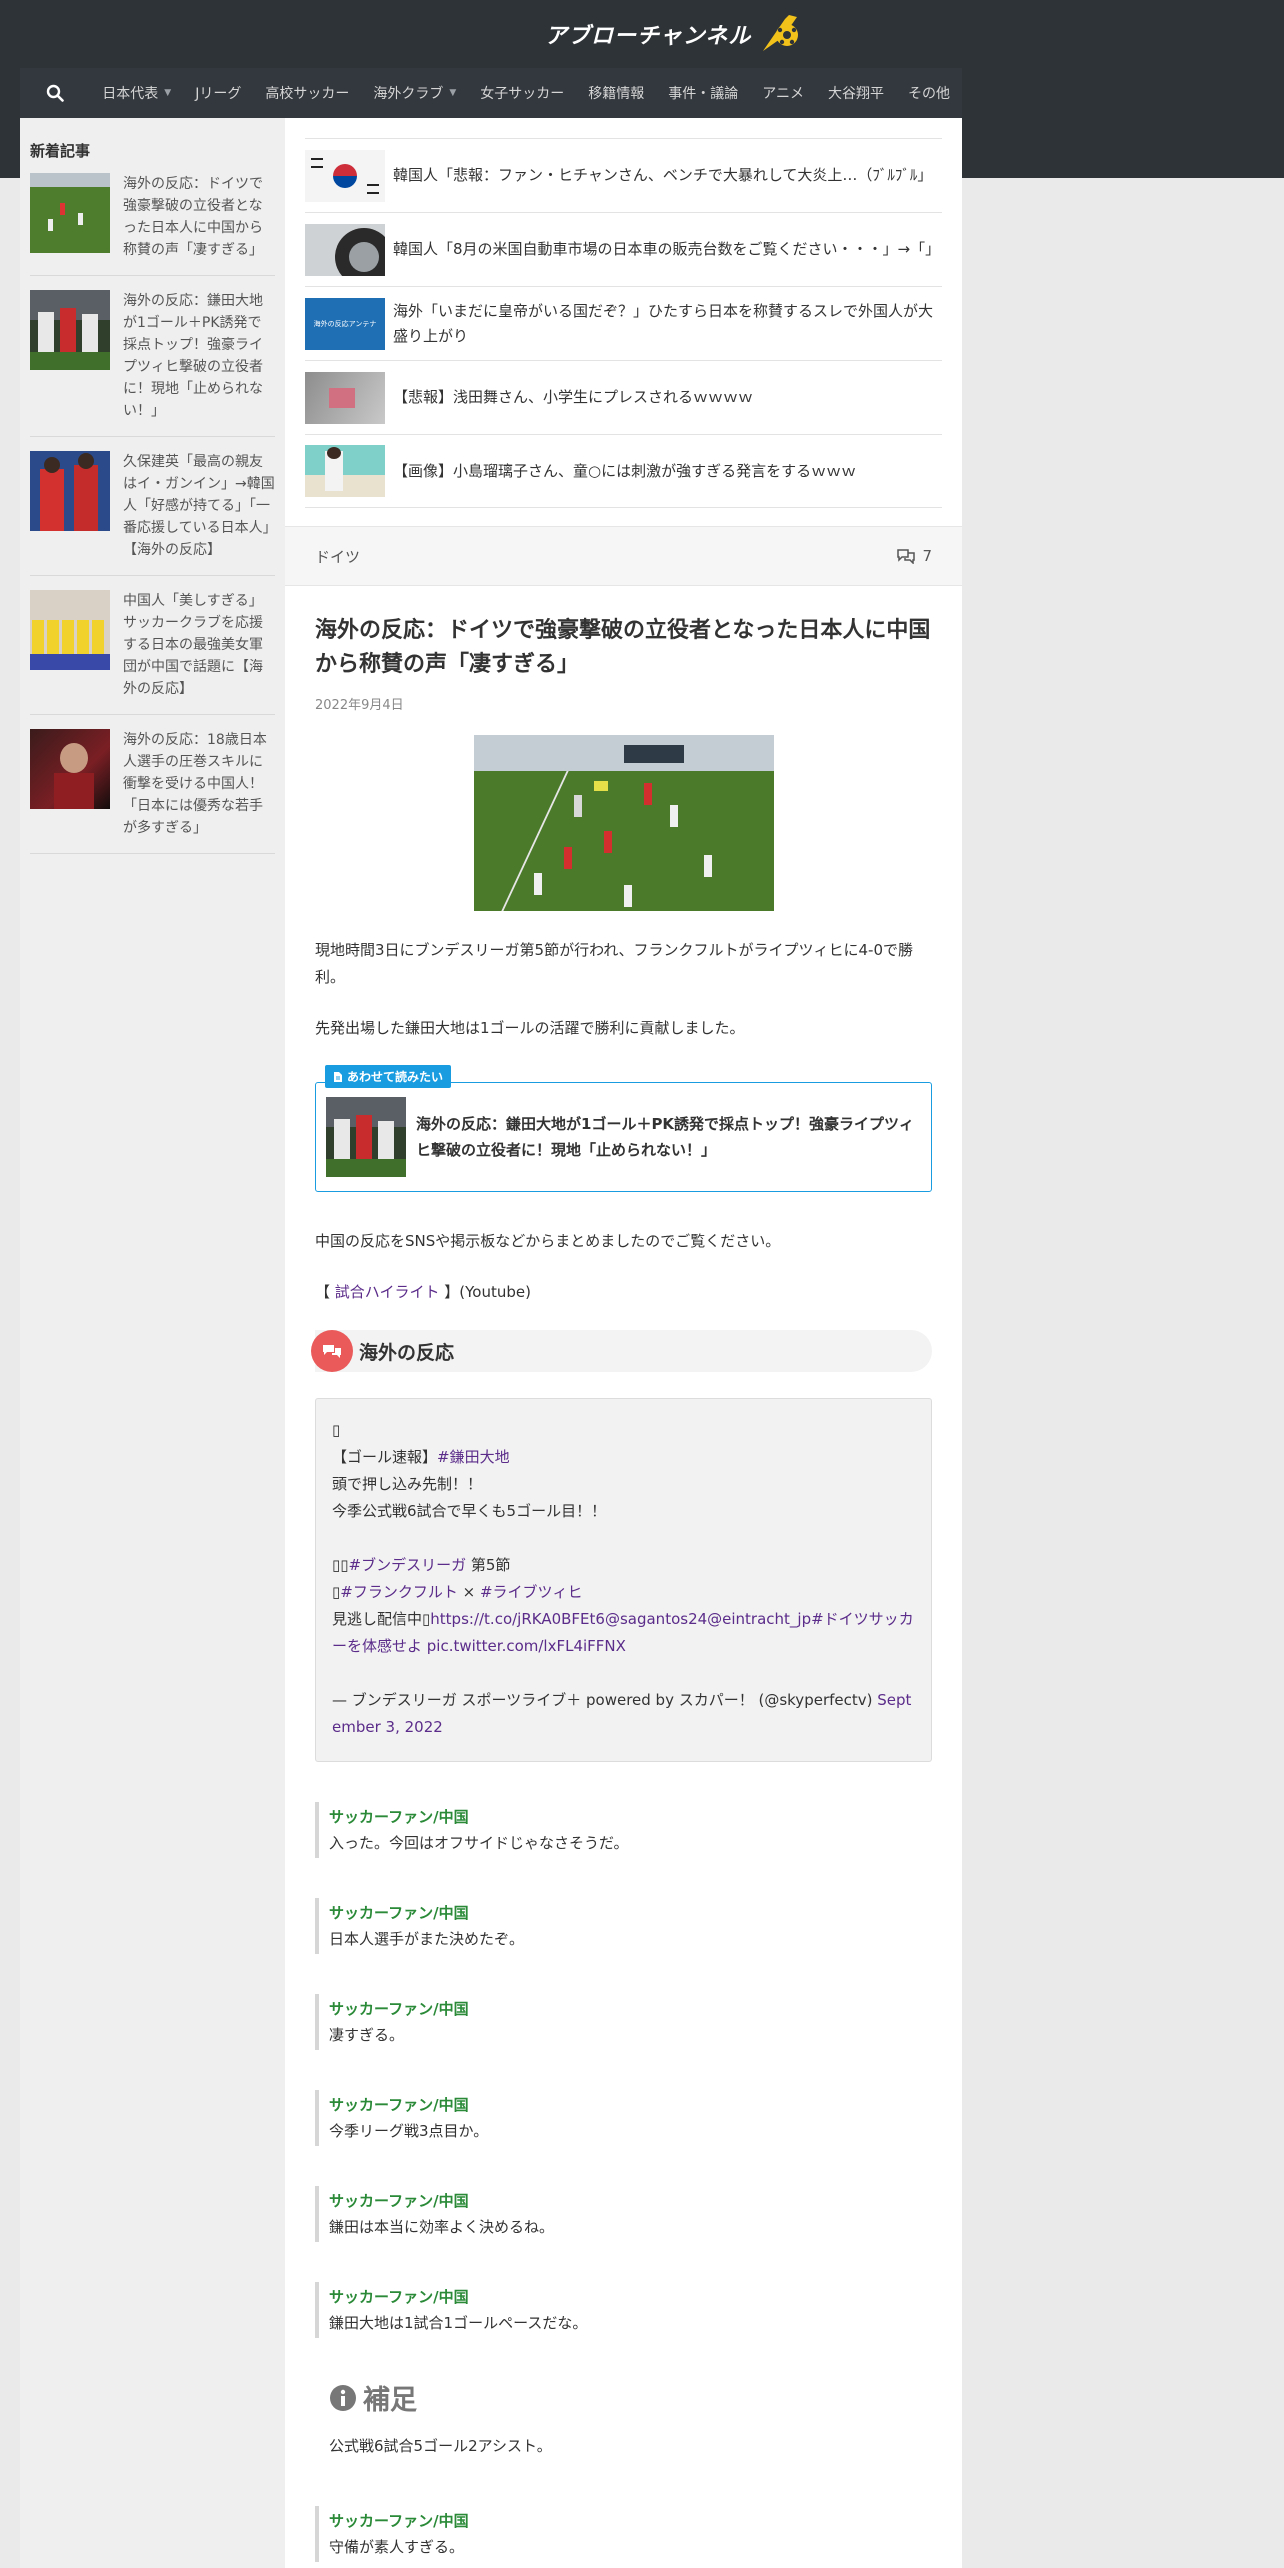 The image size is (1284, 2568). Describe the element at coordinates (359, 705) in the screenshot. I see `article-date: 2022年9月4日` at that location.